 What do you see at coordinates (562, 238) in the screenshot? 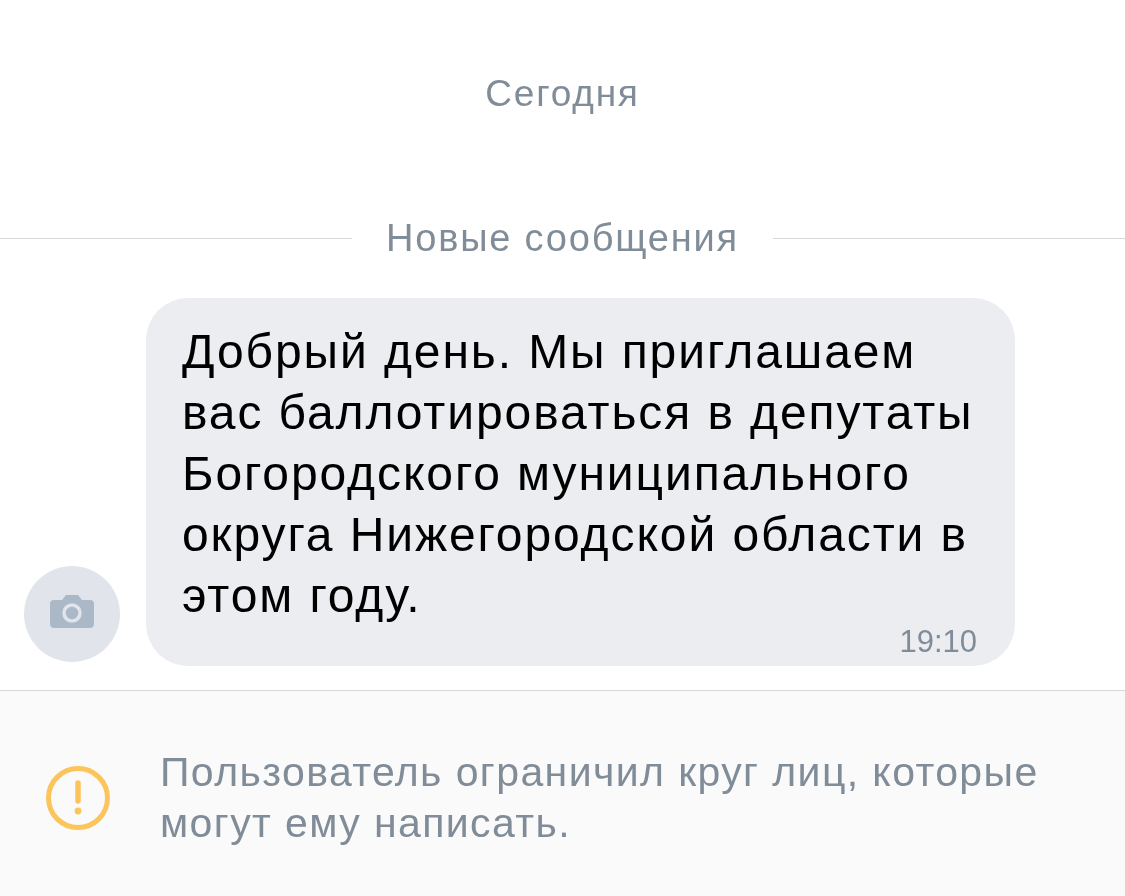
I see `unread-separator: Новые сообщения` at bounding box center [562, 238].